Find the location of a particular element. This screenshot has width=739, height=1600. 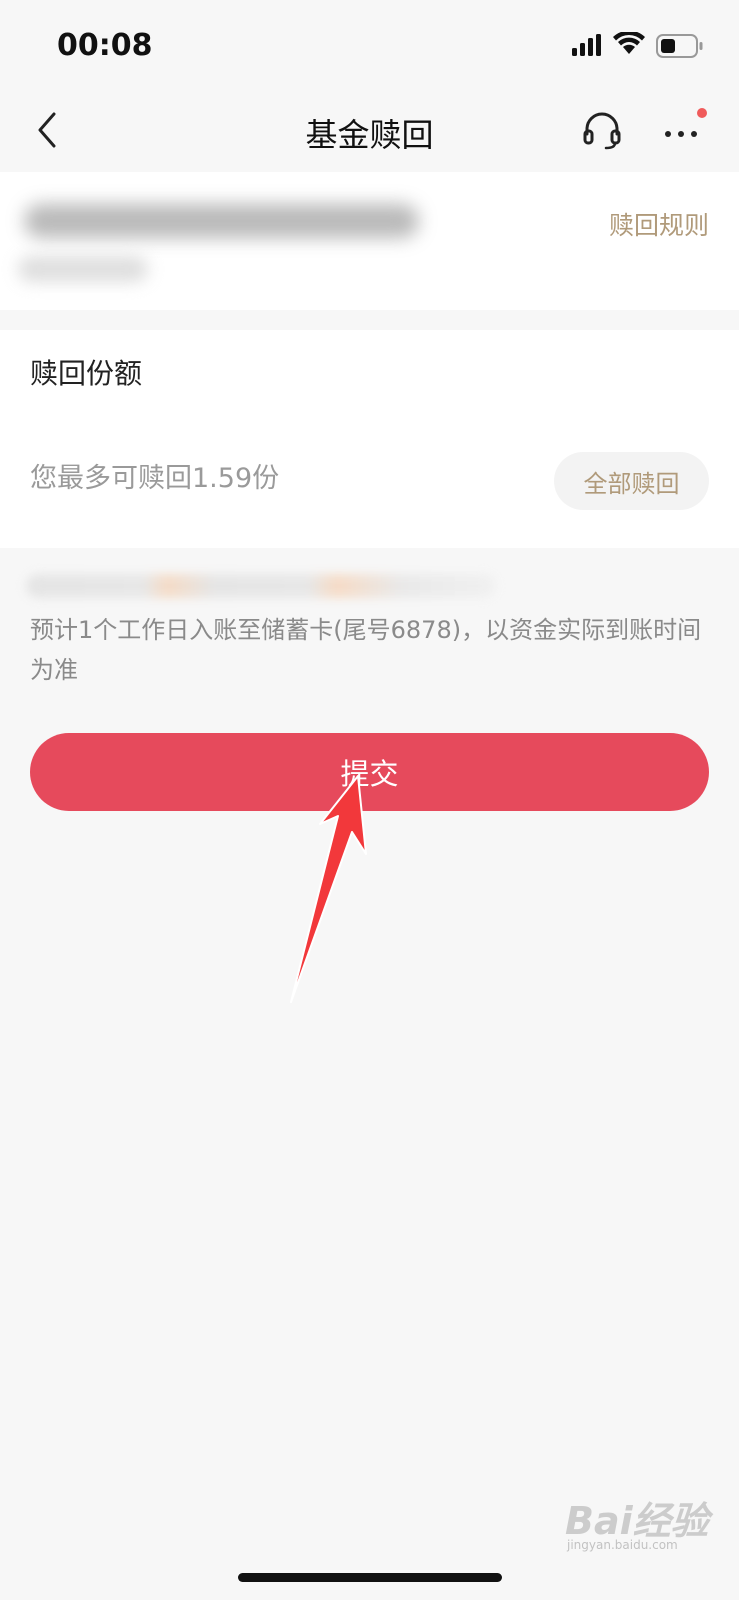

home-indicator is located at coordinates (370, 1577).